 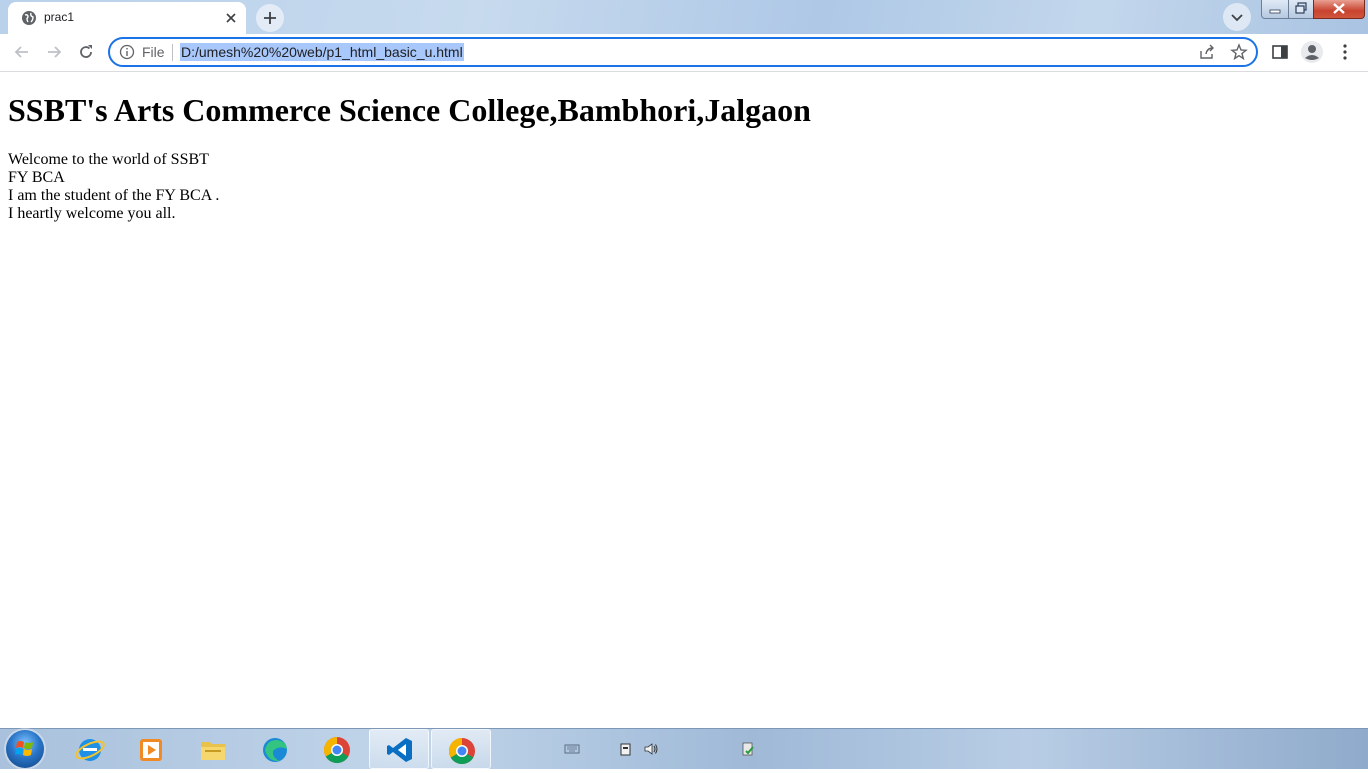 What do you see at coordinates (114, 195) in the screenshot?
I see `text-line: I am the student of the FY BCA .` at bounding box center [114, 195].